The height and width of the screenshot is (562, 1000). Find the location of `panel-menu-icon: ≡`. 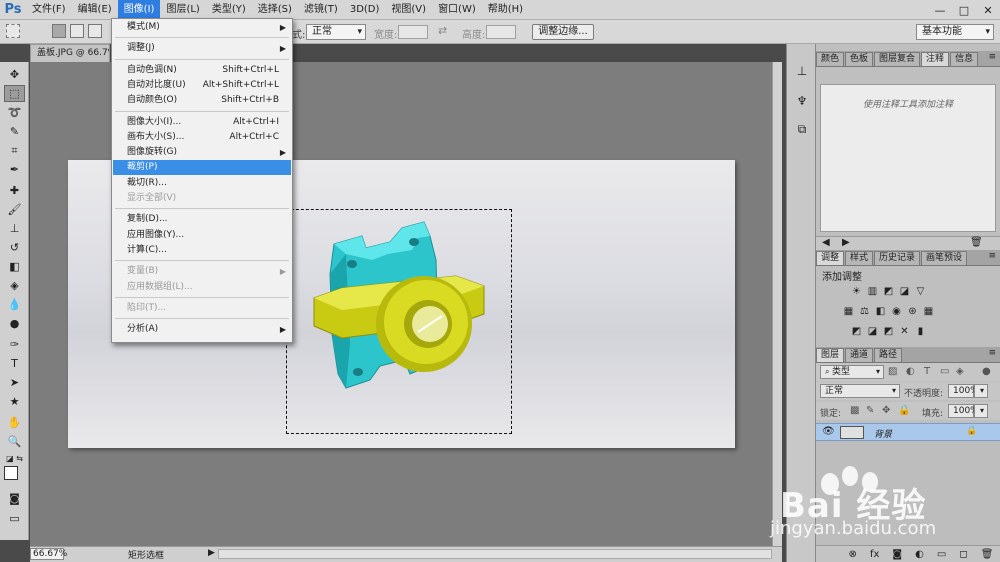

panel-menu-icon: ≡ is located at coordinates (992, 57).